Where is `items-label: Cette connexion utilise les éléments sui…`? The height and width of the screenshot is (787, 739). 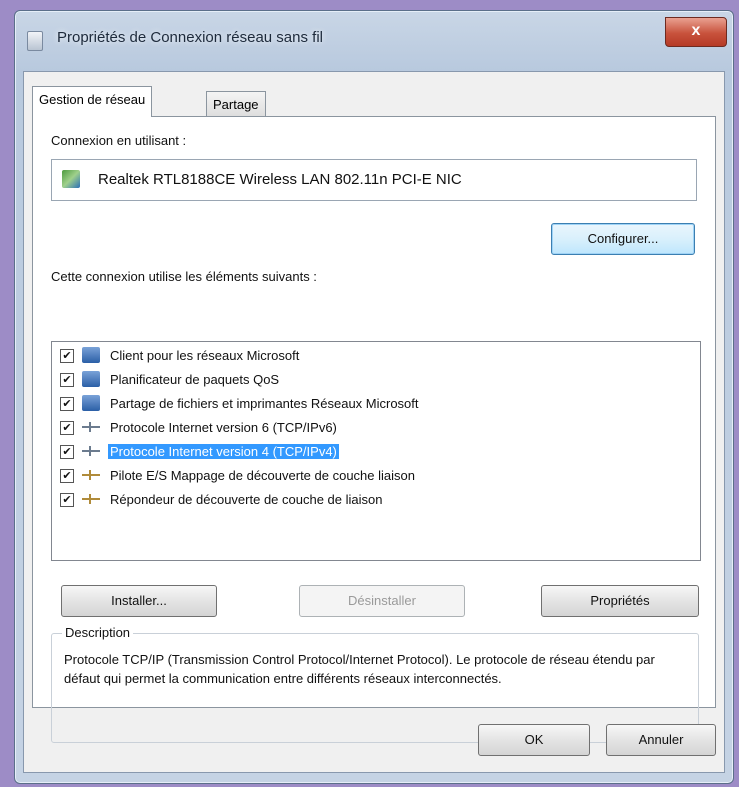 items-label: Cette connexion utilise les éléments sui… is located at coordinates (184, 276).